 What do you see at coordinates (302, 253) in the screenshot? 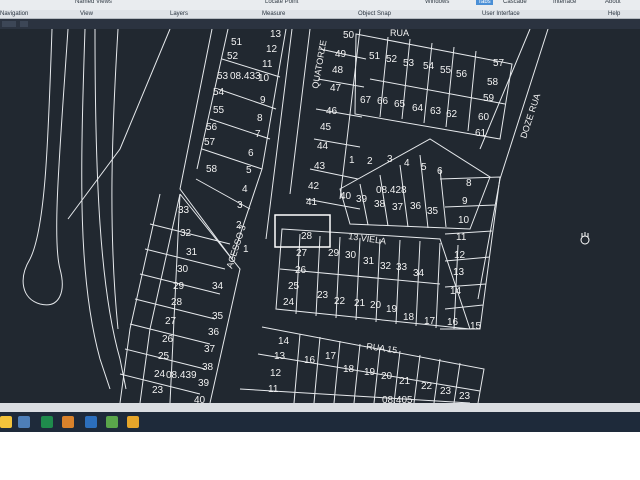
I see `lot-label: 27` at bounding box center [302, 253].